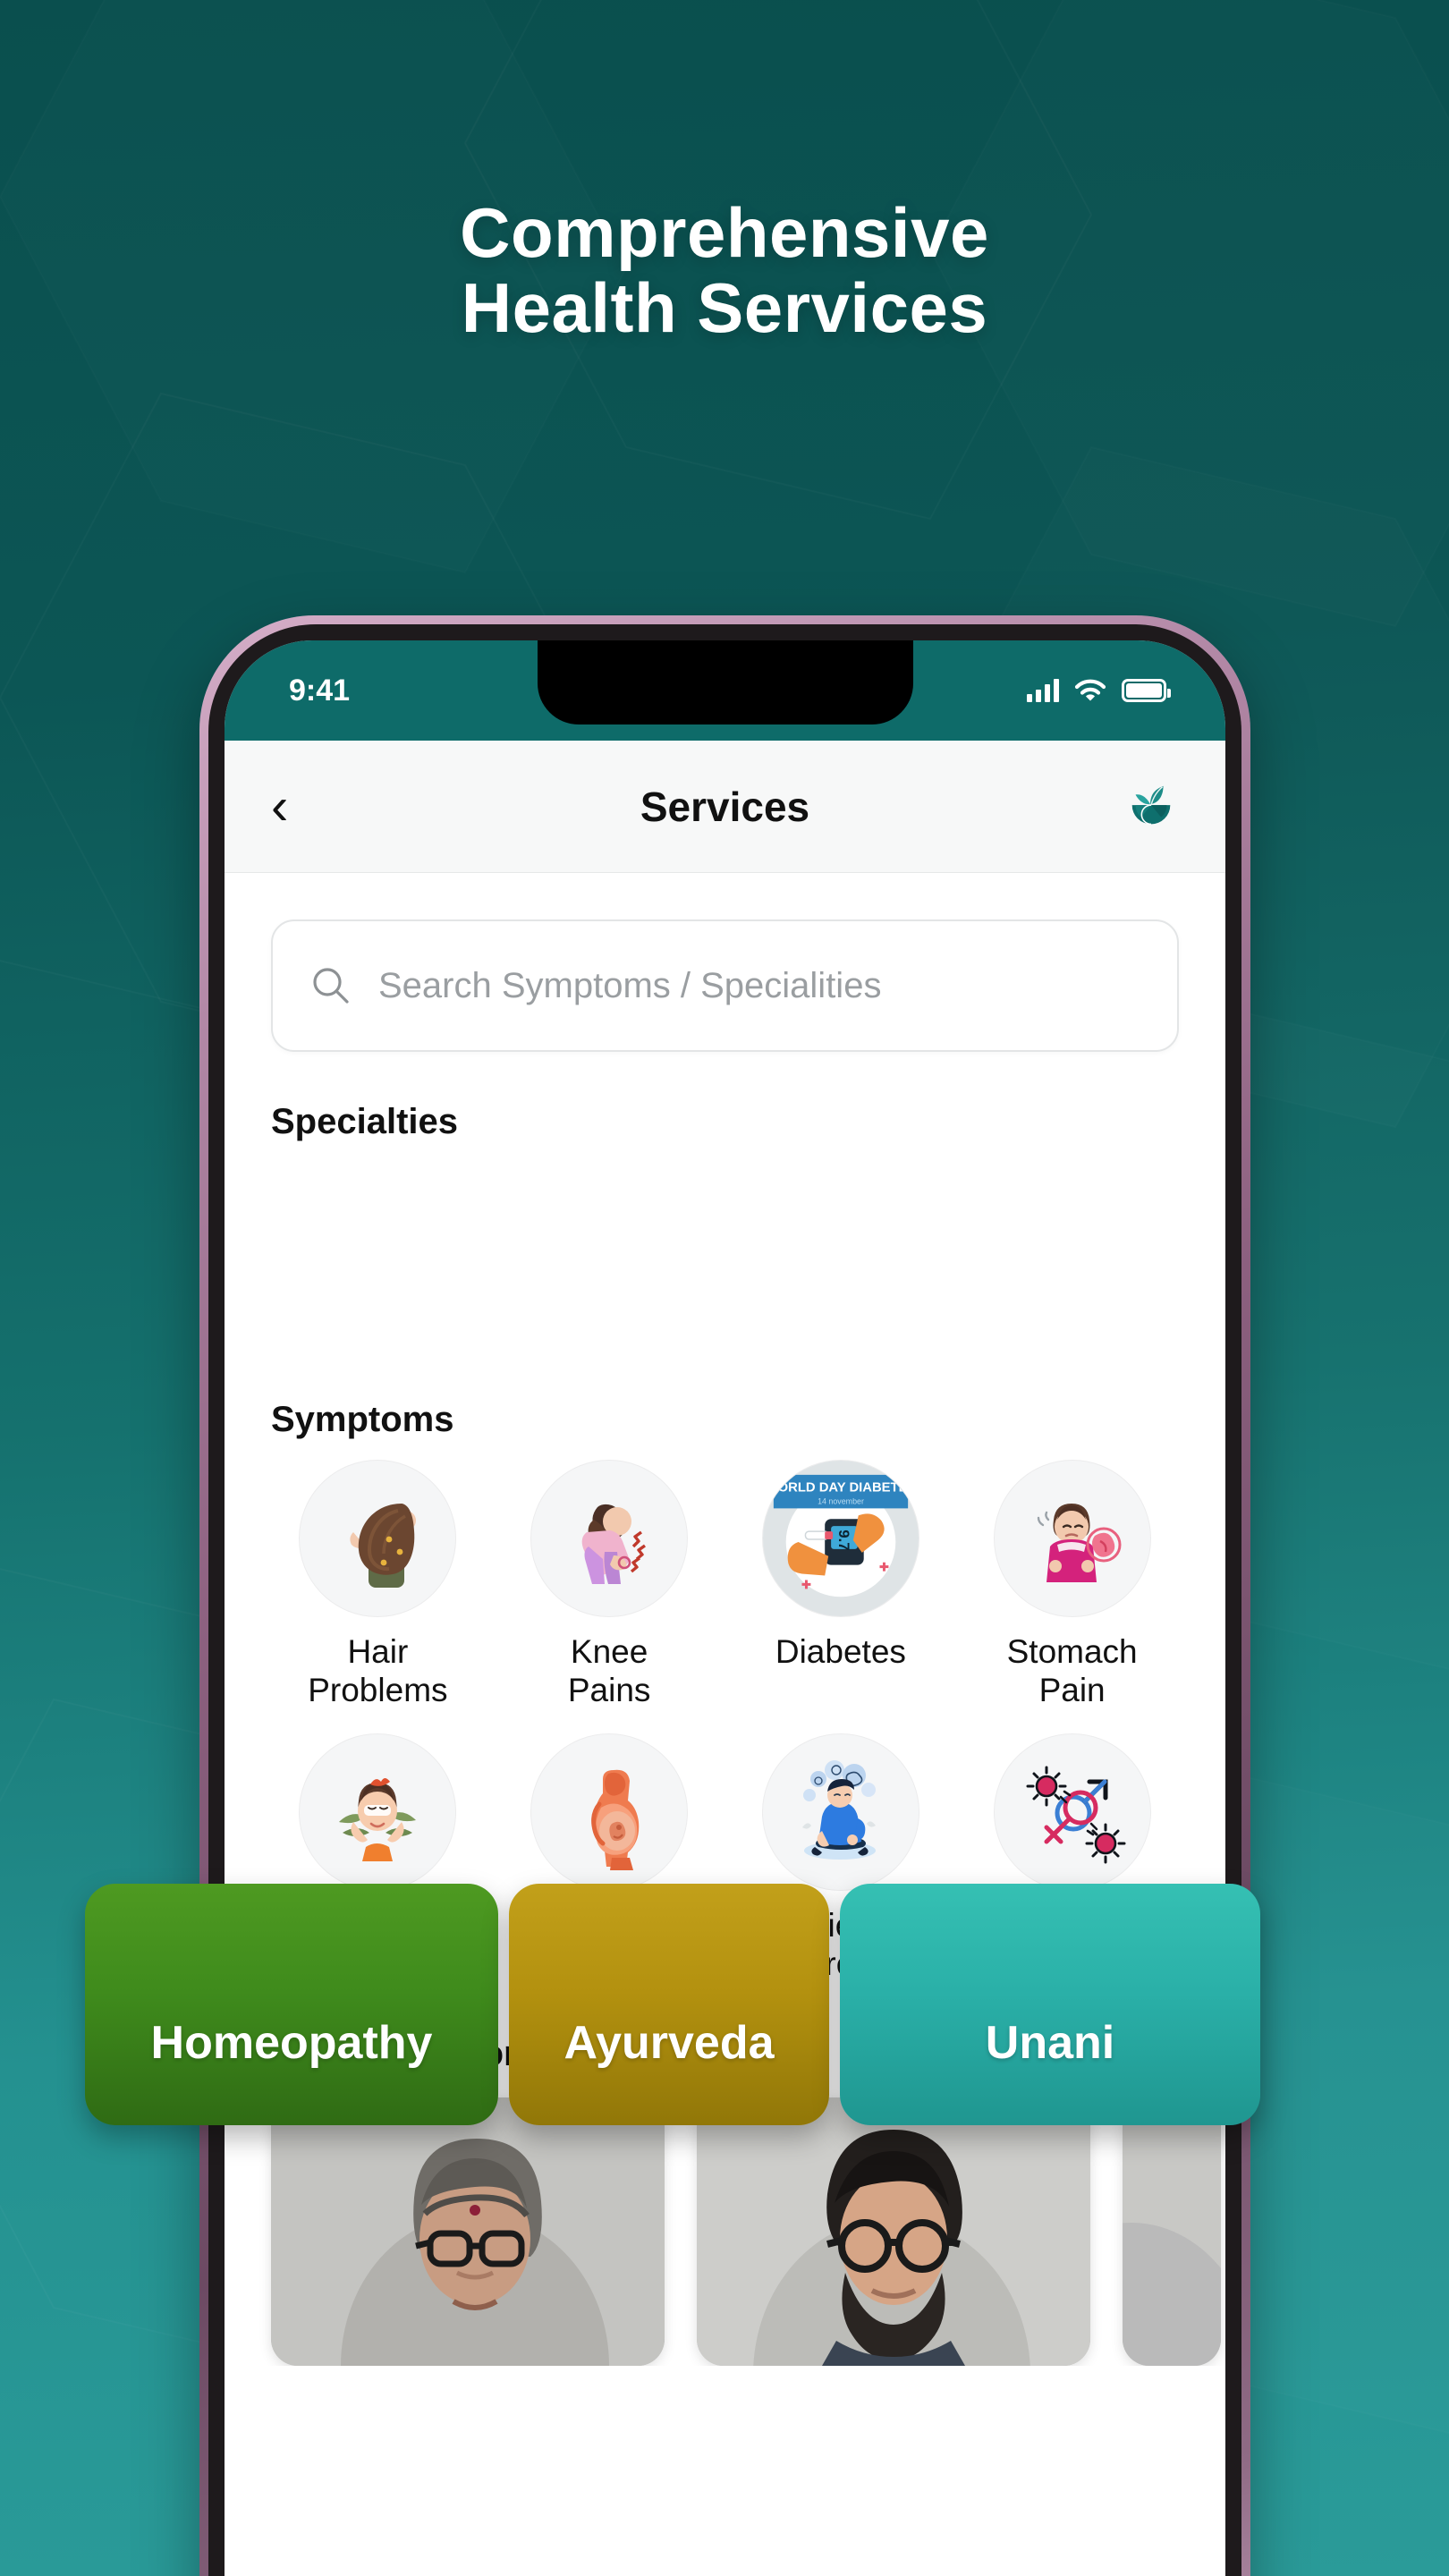 The image size is (1449, 2576). I want to click on cellular-signal-icon, so click(1043, 690).